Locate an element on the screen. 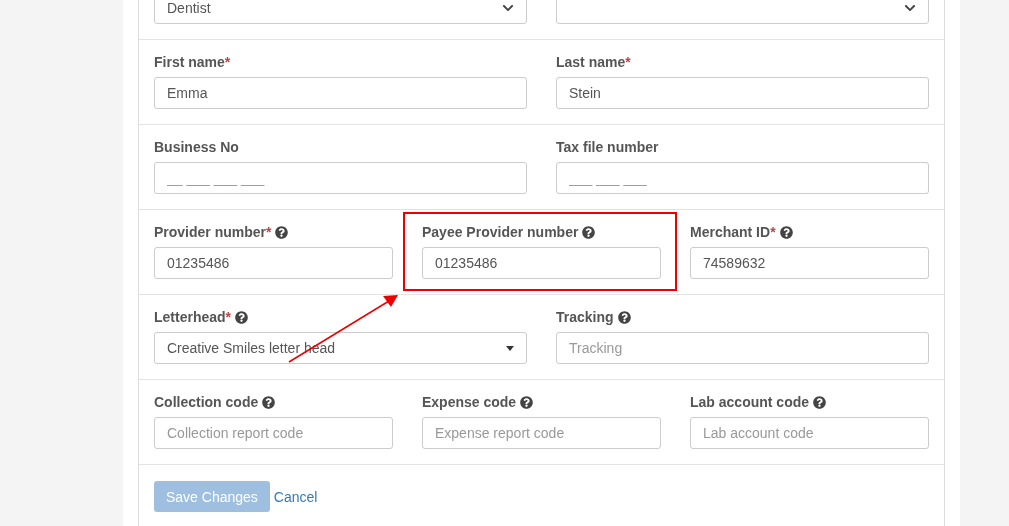  cancel-link: Cancel is located at coordinates (295, 496).